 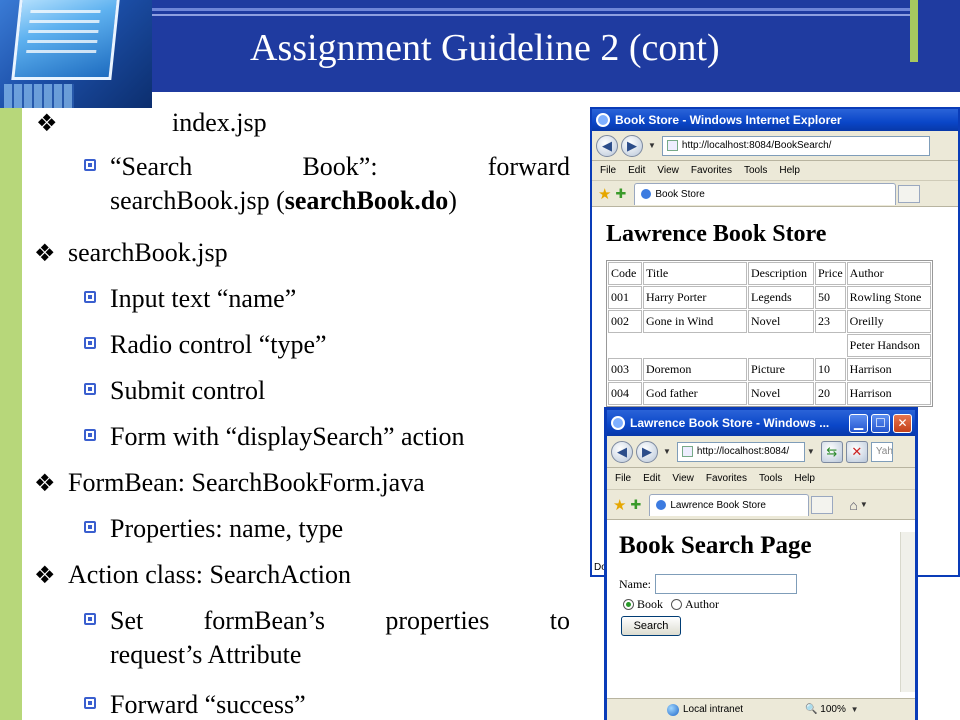 I want to click on search-button: Search, so click(x=651, y=626).